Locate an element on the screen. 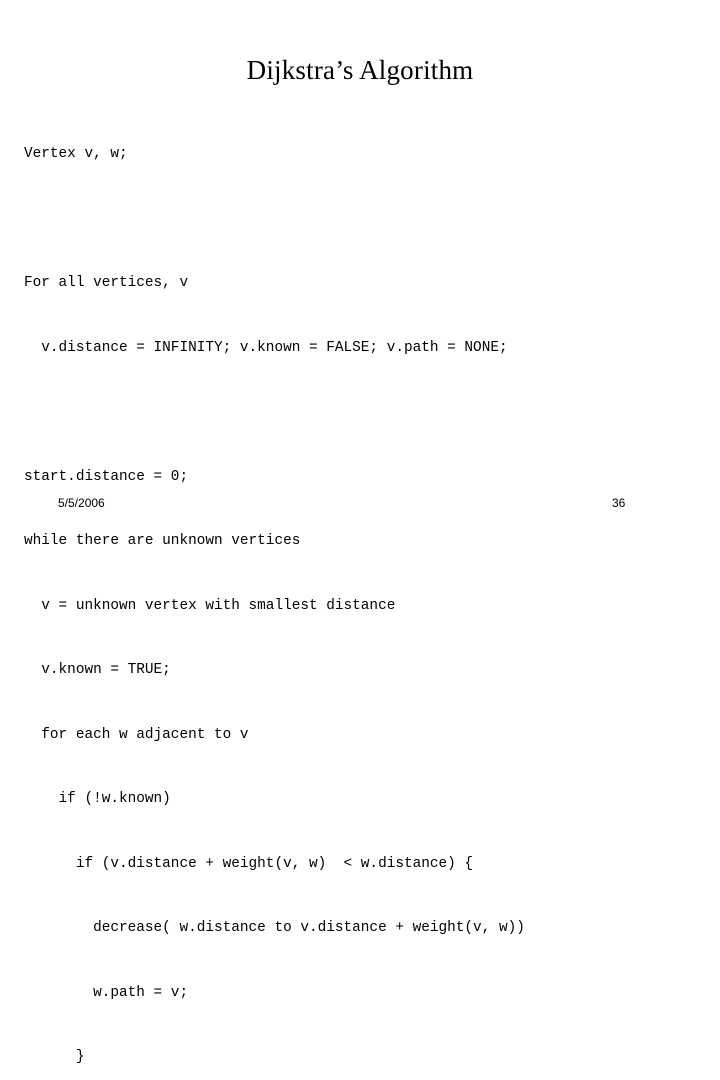 The width and height of the screenshot is (720, 1080). footer-page-number: 36 is located at coordinates (619, 503).